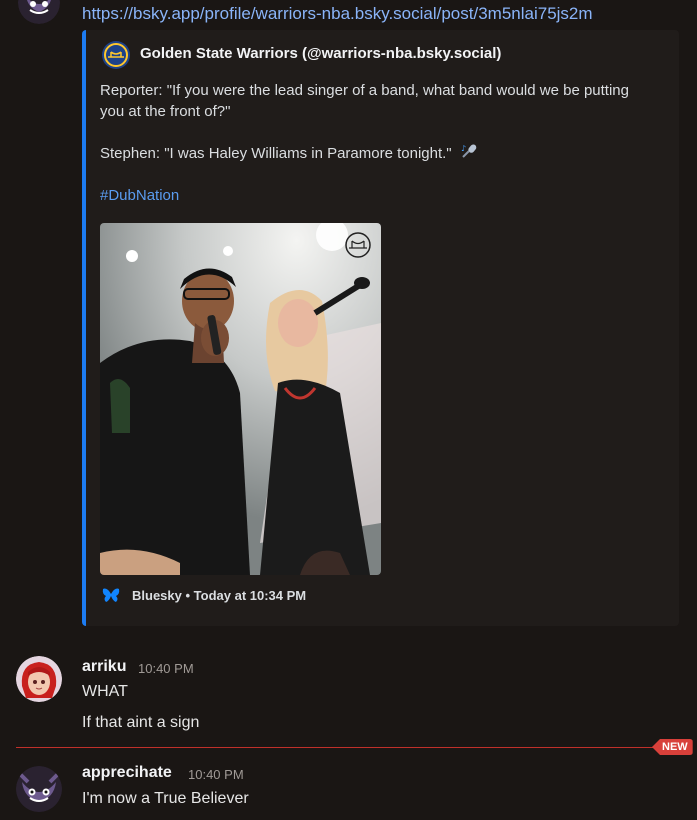 The image size is (697, 820). Describe the element at coordinates (216, 774) in the screenshot. I see `timestamp-apprecihate: 10:40 PM` at that location.